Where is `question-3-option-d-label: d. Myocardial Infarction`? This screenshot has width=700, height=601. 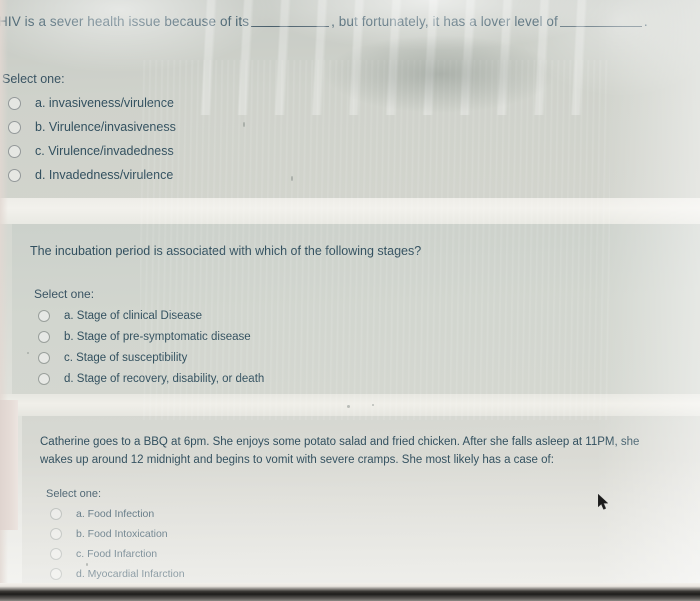
question-3-option-d-label: d. Myocardial Infarction is located at coordinates (130, 573).